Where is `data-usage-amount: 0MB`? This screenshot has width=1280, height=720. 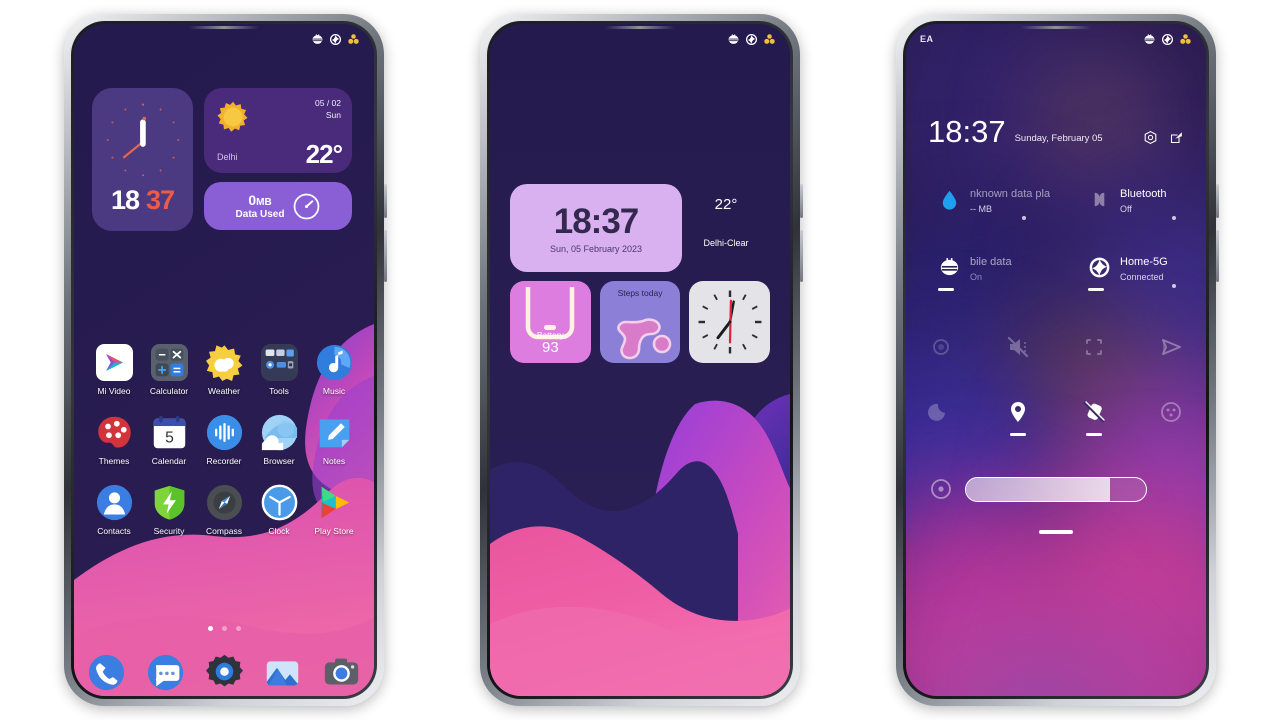
data-usage-amount: 0MB is located at coordinates (260, 200).